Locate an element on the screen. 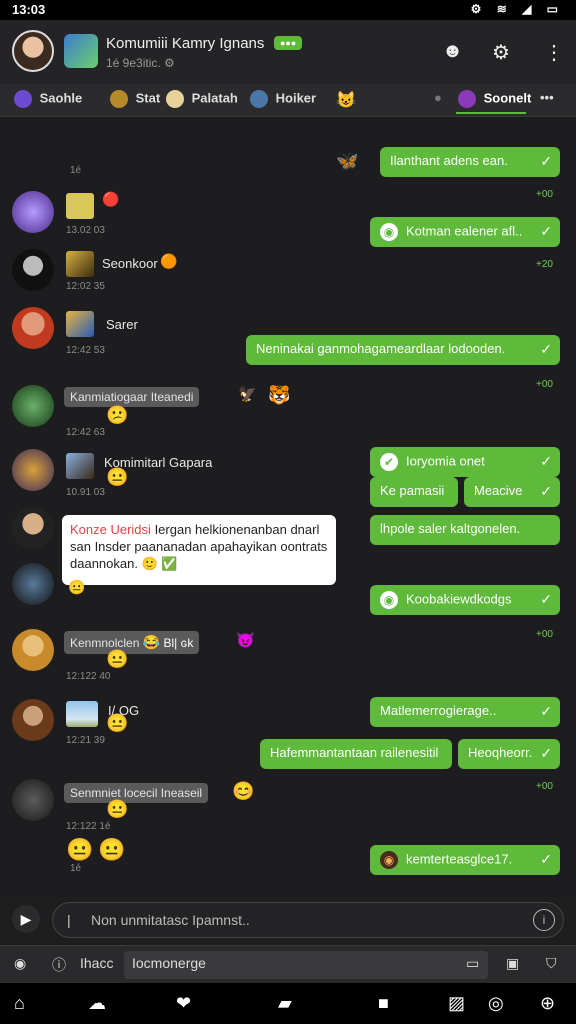  outgoing-message: Hafemmantantaan railenesitil is located at coordinates (356, 754).